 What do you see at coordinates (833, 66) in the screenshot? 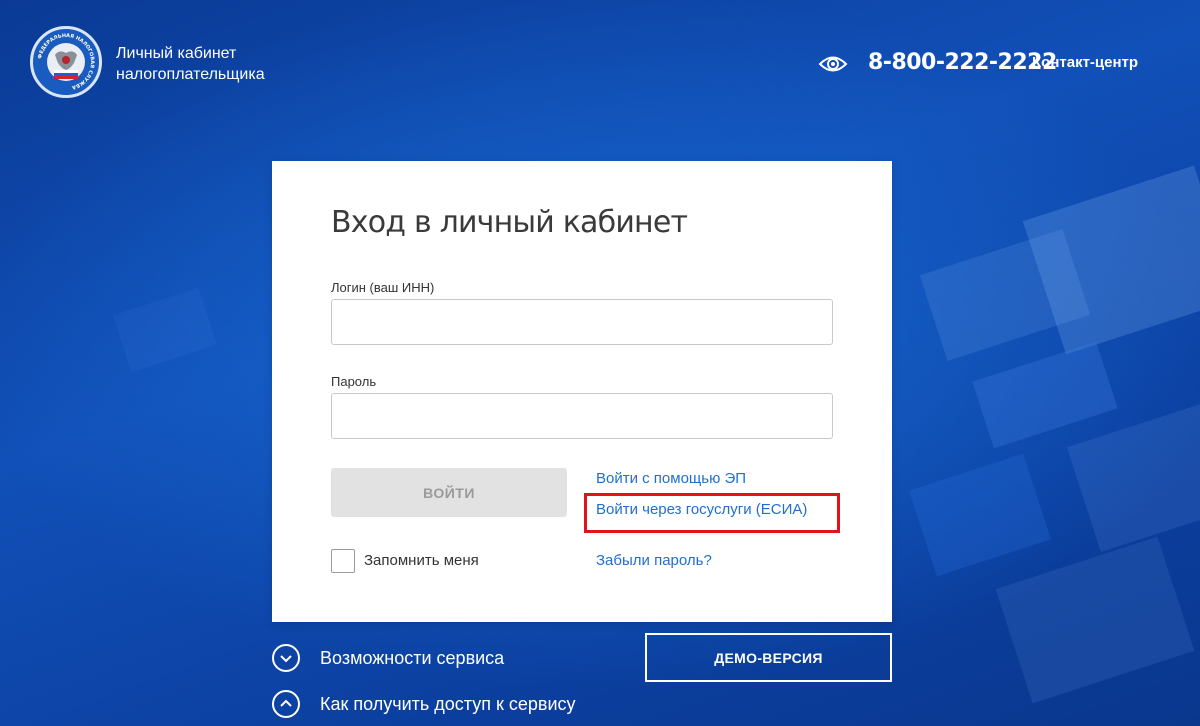
I see `eye-icon` at bounding box center [833, 66].